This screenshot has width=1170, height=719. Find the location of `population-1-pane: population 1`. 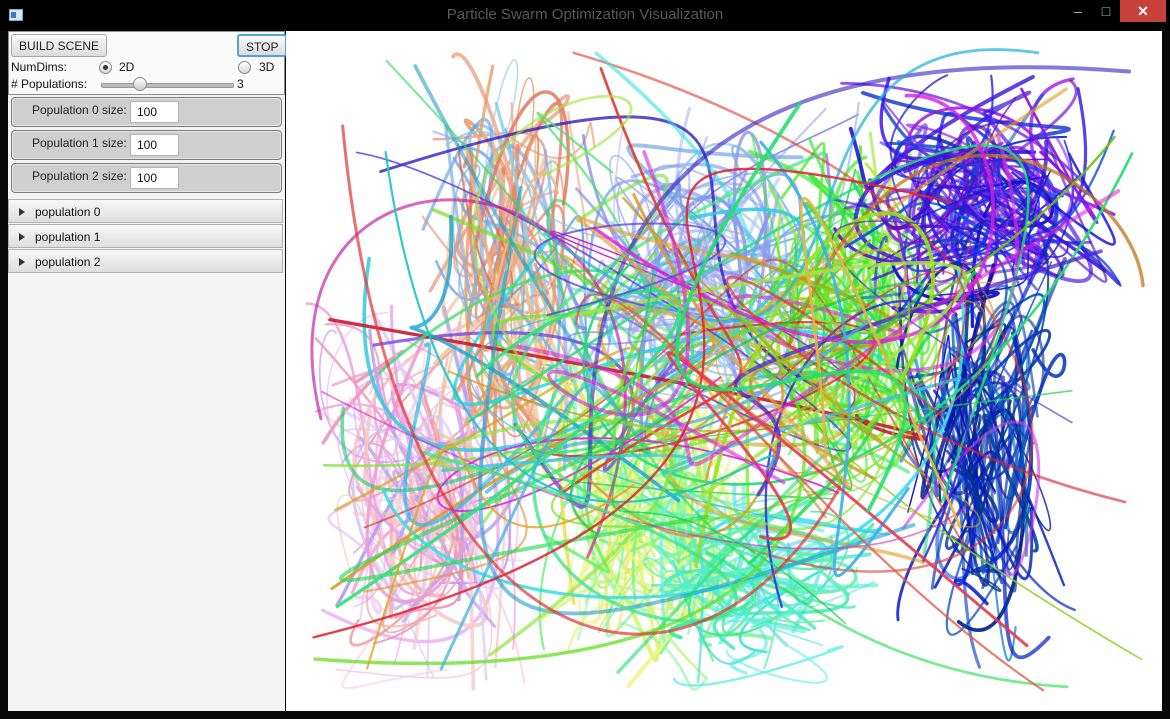

population-1-pane: population 1 is located at coordinates (145, 236).